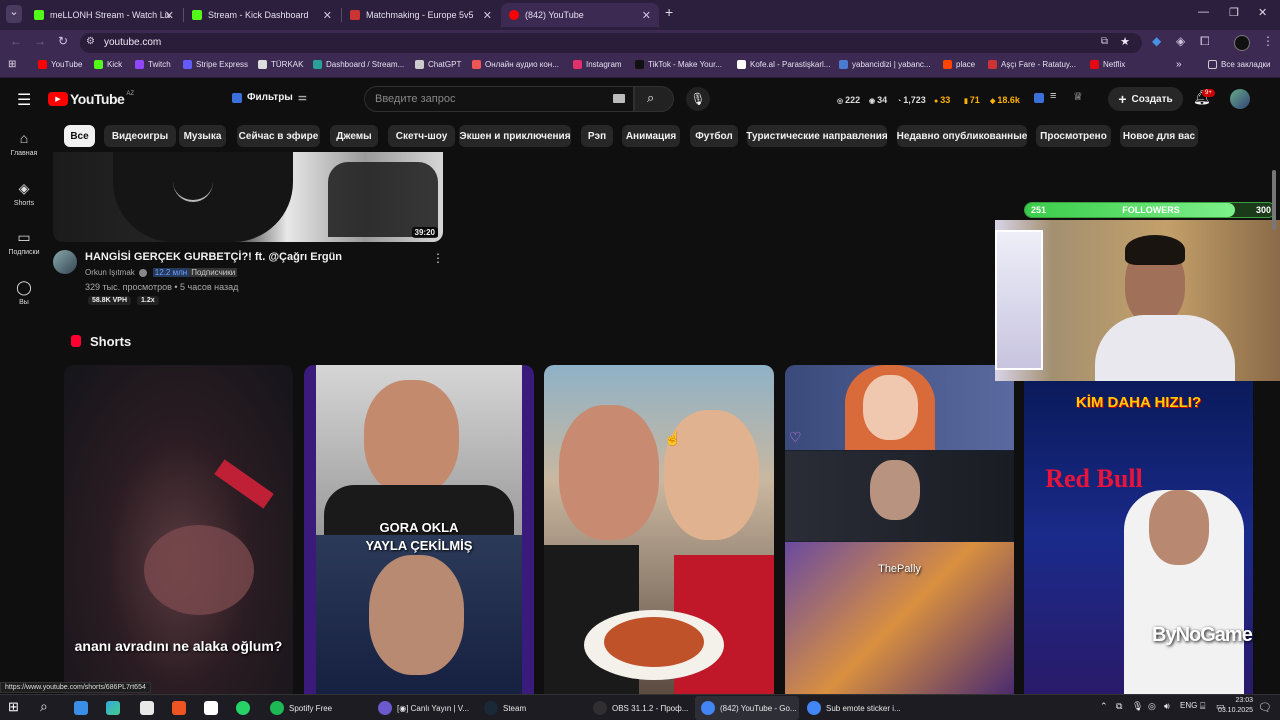  I want to click on extension-icon: ◈, so click(1180, 41).